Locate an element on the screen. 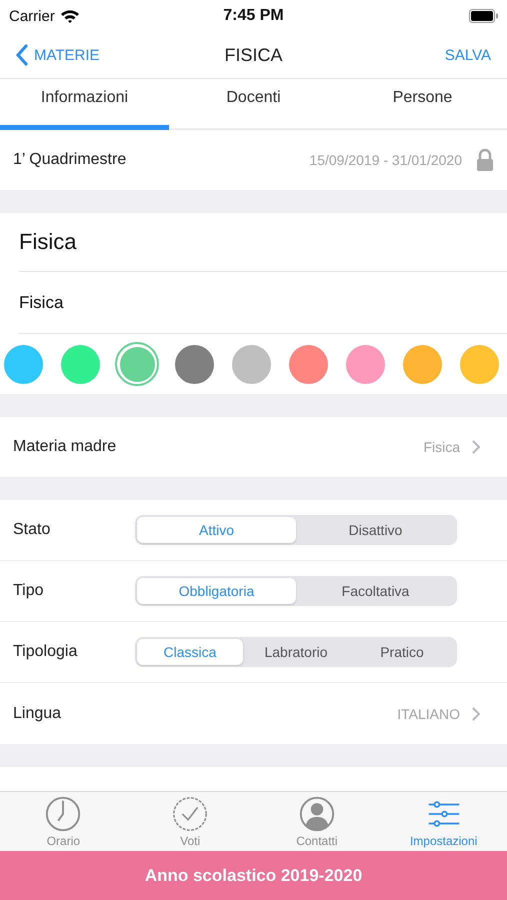  language-value: ITALIANO is located at coordinates (428, 714).